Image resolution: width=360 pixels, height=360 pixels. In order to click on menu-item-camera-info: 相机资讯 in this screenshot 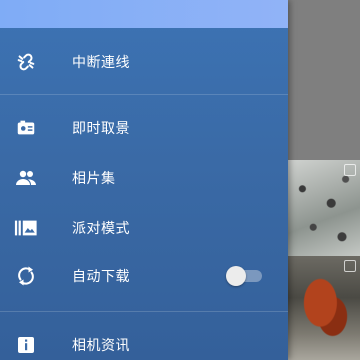, I will do `click(144, 340)`.